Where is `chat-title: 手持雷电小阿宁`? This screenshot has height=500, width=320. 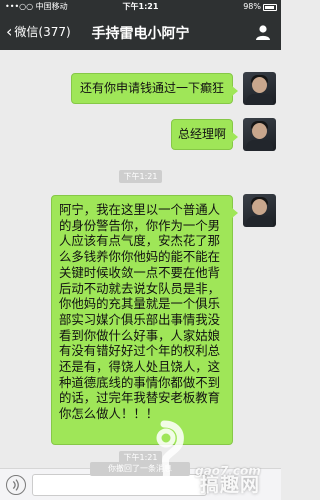
chat-title: 手持雷电小阿宁 is located at coordinates (140, 34).